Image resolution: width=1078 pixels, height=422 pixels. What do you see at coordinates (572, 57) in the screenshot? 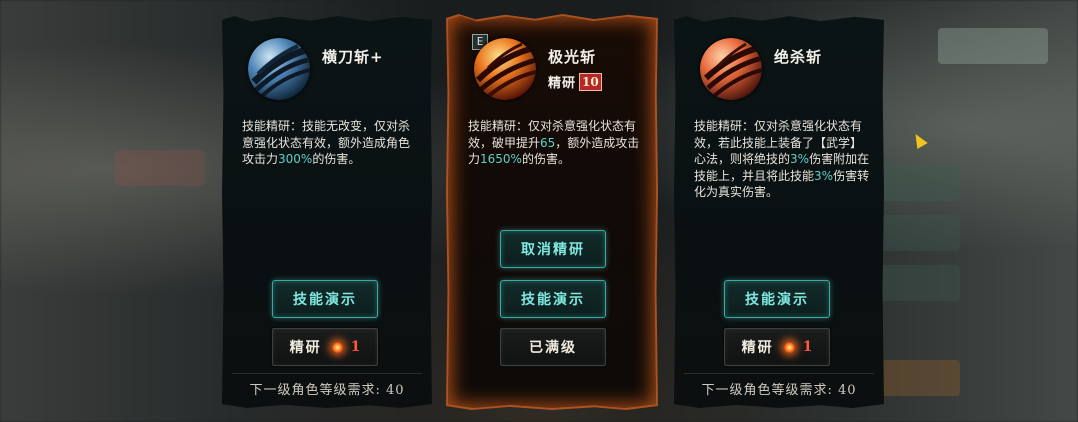
I see `skill-name: 极光斩` at bounding box center [572, 57].